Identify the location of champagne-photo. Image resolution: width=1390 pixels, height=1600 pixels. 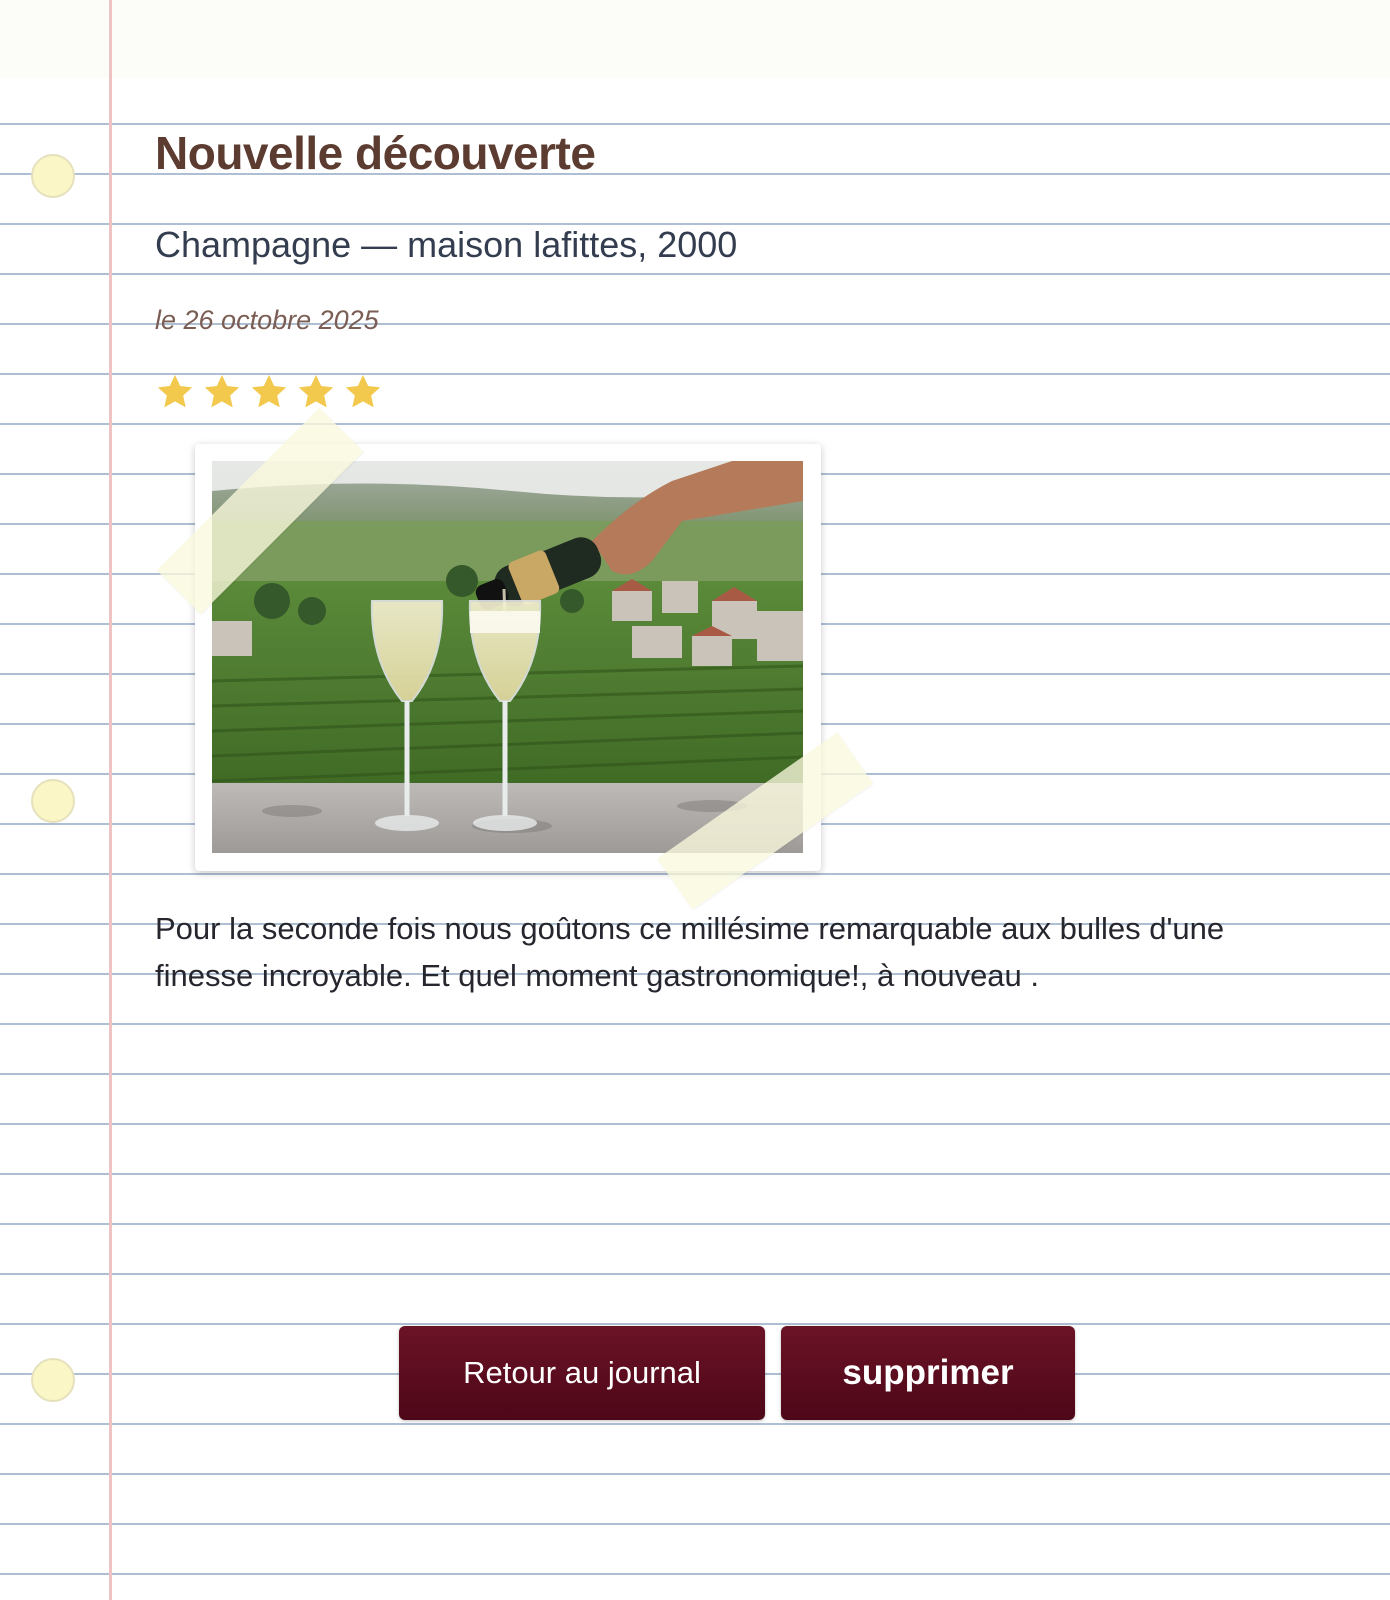
(507, 657).